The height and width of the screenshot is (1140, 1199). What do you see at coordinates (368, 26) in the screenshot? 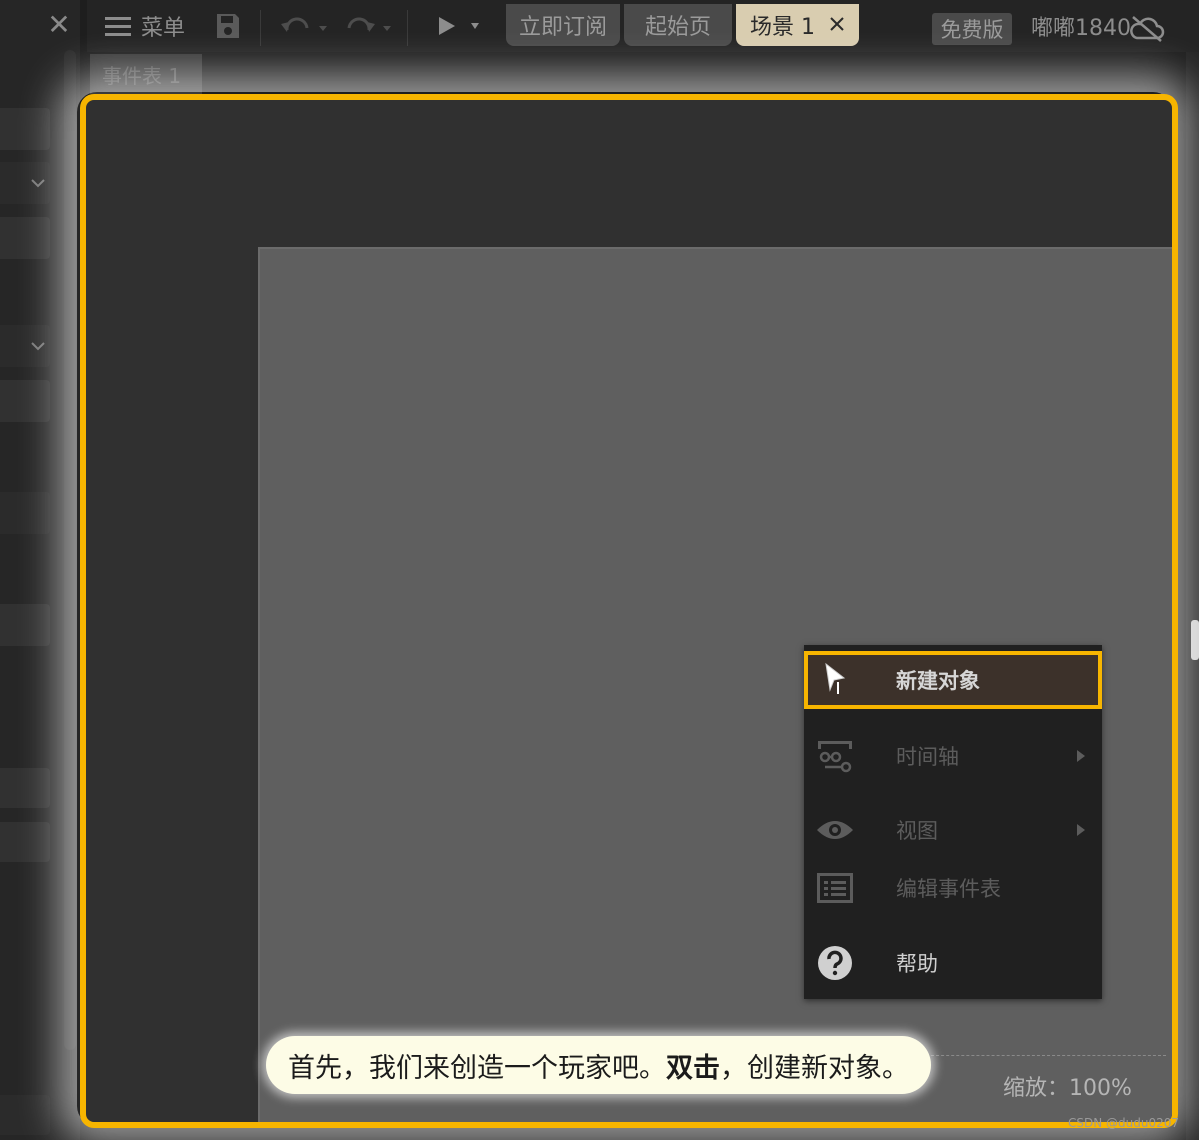
I see `redo-icon` at bounding box center [368, 26].